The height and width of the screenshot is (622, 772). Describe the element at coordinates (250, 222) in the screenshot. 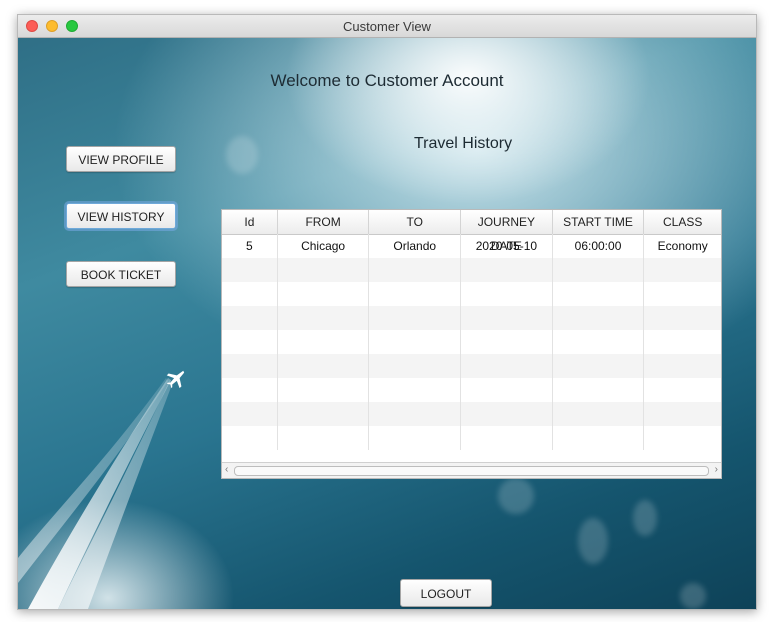

I see `column-header-id: Id` at that location.